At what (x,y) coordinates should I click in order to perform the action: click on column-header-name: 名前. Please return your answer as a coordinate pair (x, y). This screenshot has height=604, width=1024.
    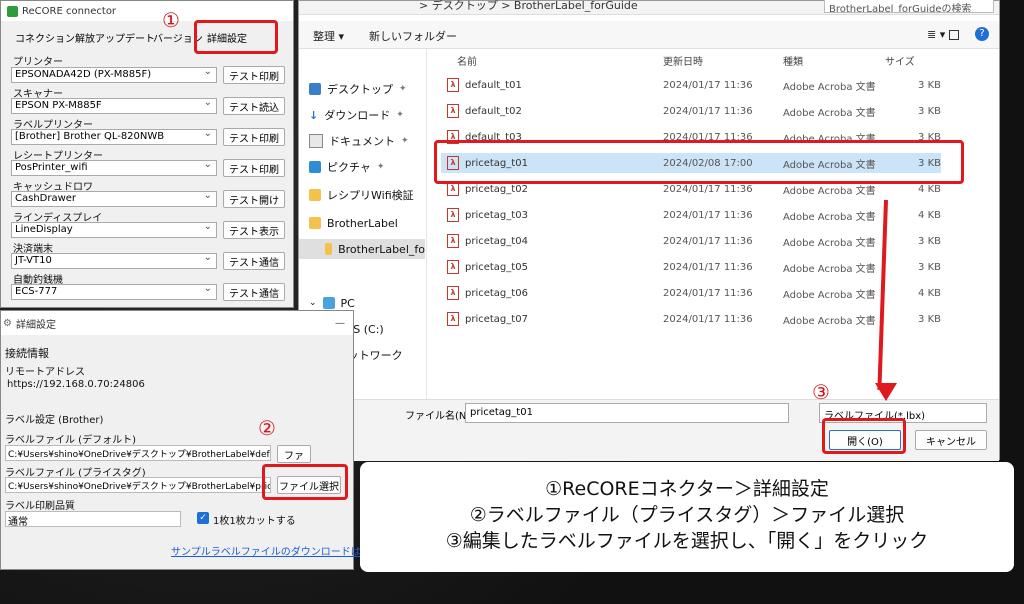
    Looking at the image, I should click on (467, 60).